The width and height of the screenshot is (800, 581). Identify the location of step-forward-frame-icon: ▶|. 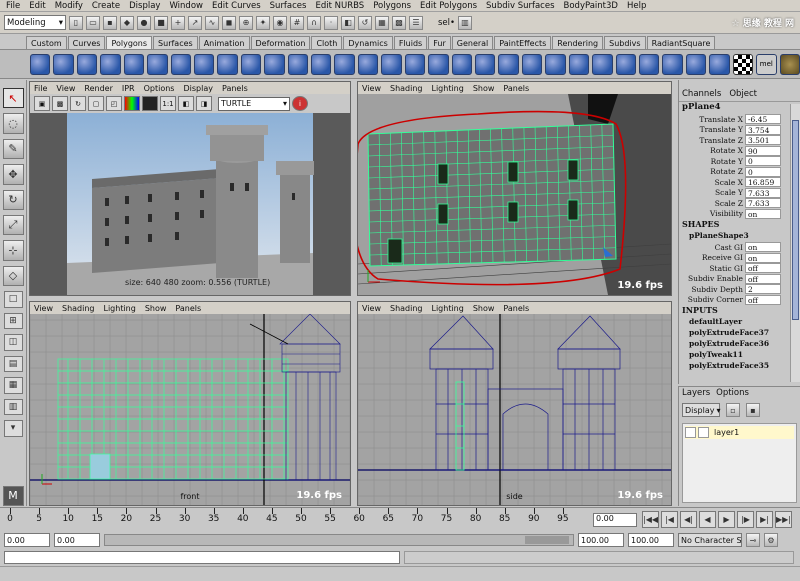
(764, 519).